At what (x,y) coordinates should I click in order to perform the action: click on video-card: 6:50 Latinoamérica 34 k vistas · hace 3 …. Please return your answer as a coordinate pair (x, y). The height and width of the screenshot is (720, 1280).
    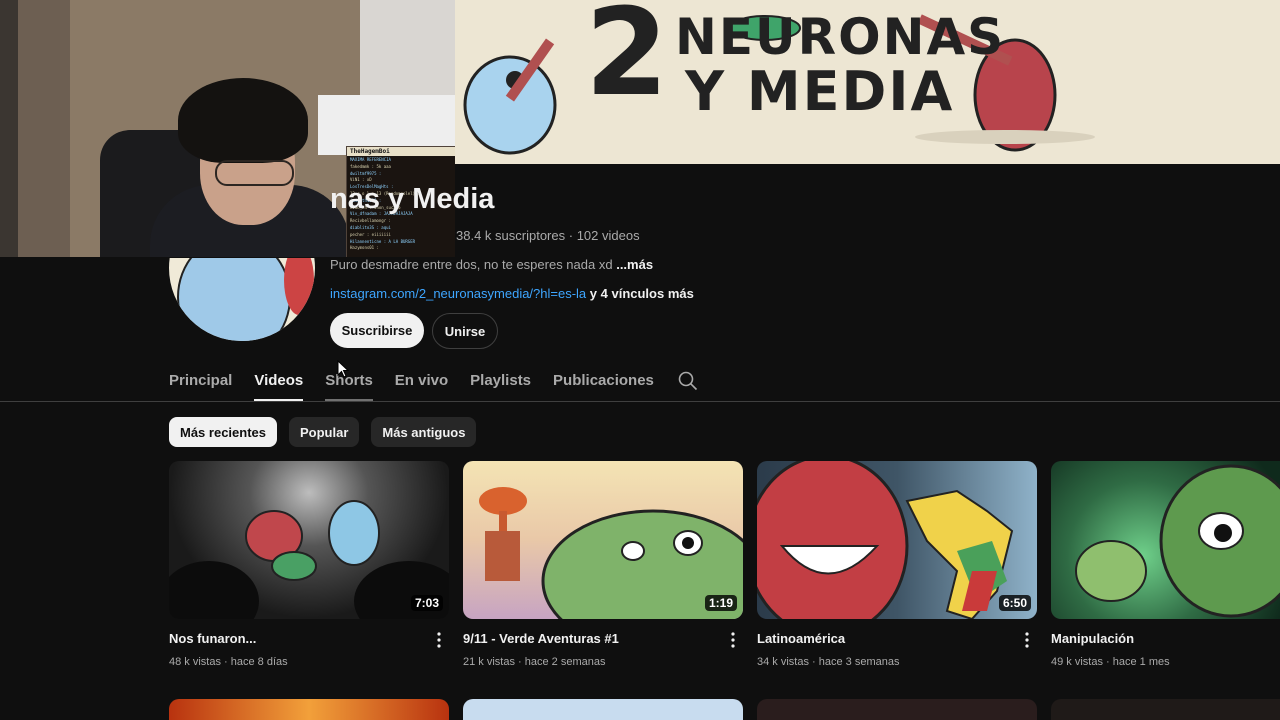
    Looking at the image, I should click on (897, 564).